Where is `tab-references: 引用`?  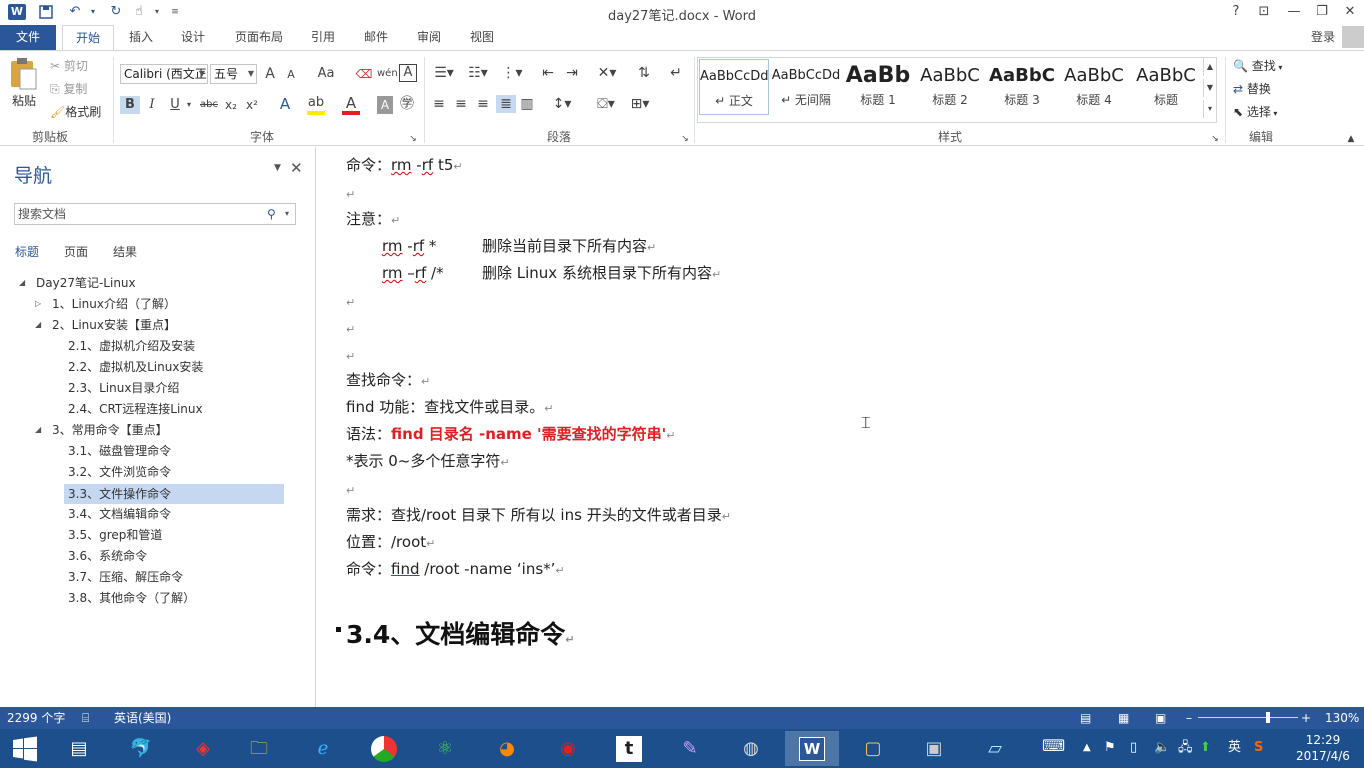
tab-references: 引用 is located at coordinates (323, 37).